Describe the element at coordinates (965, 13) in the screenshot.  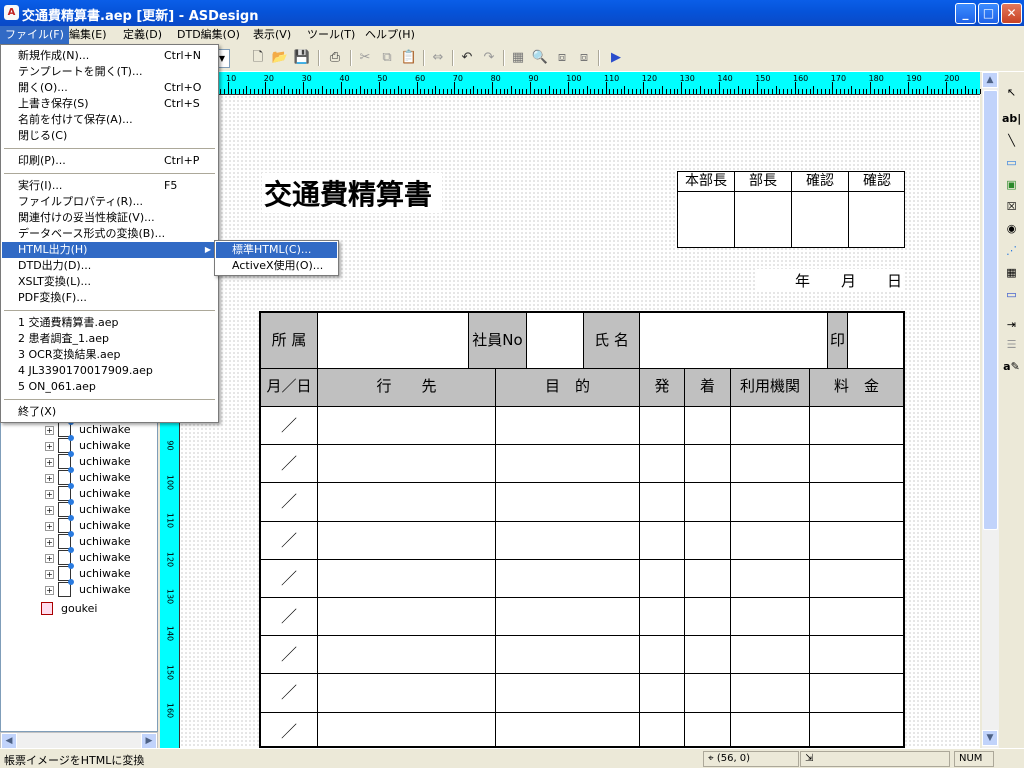
I see `minimize-button: _` at that location.